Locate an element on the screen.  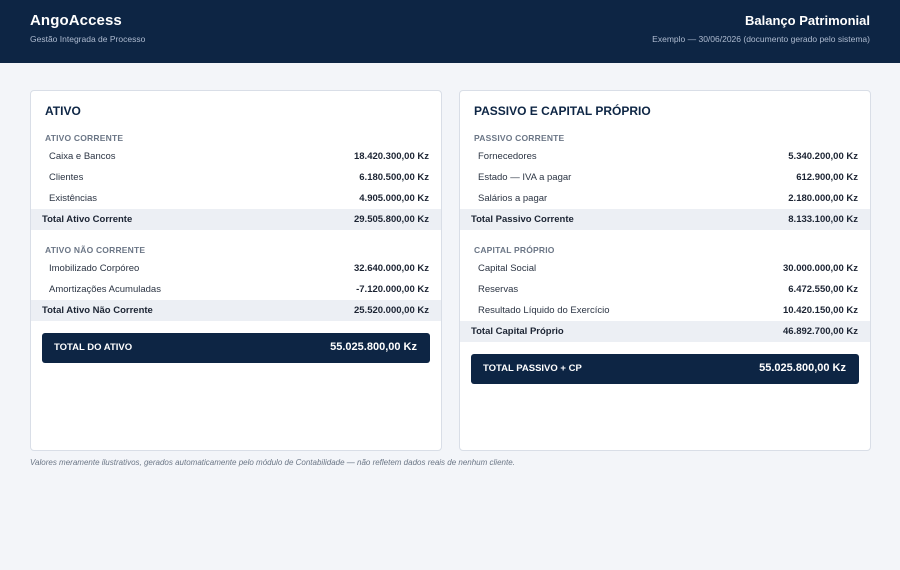
line-item-value: 6.472.550,00 Kz is located at coordinates (823, 289).